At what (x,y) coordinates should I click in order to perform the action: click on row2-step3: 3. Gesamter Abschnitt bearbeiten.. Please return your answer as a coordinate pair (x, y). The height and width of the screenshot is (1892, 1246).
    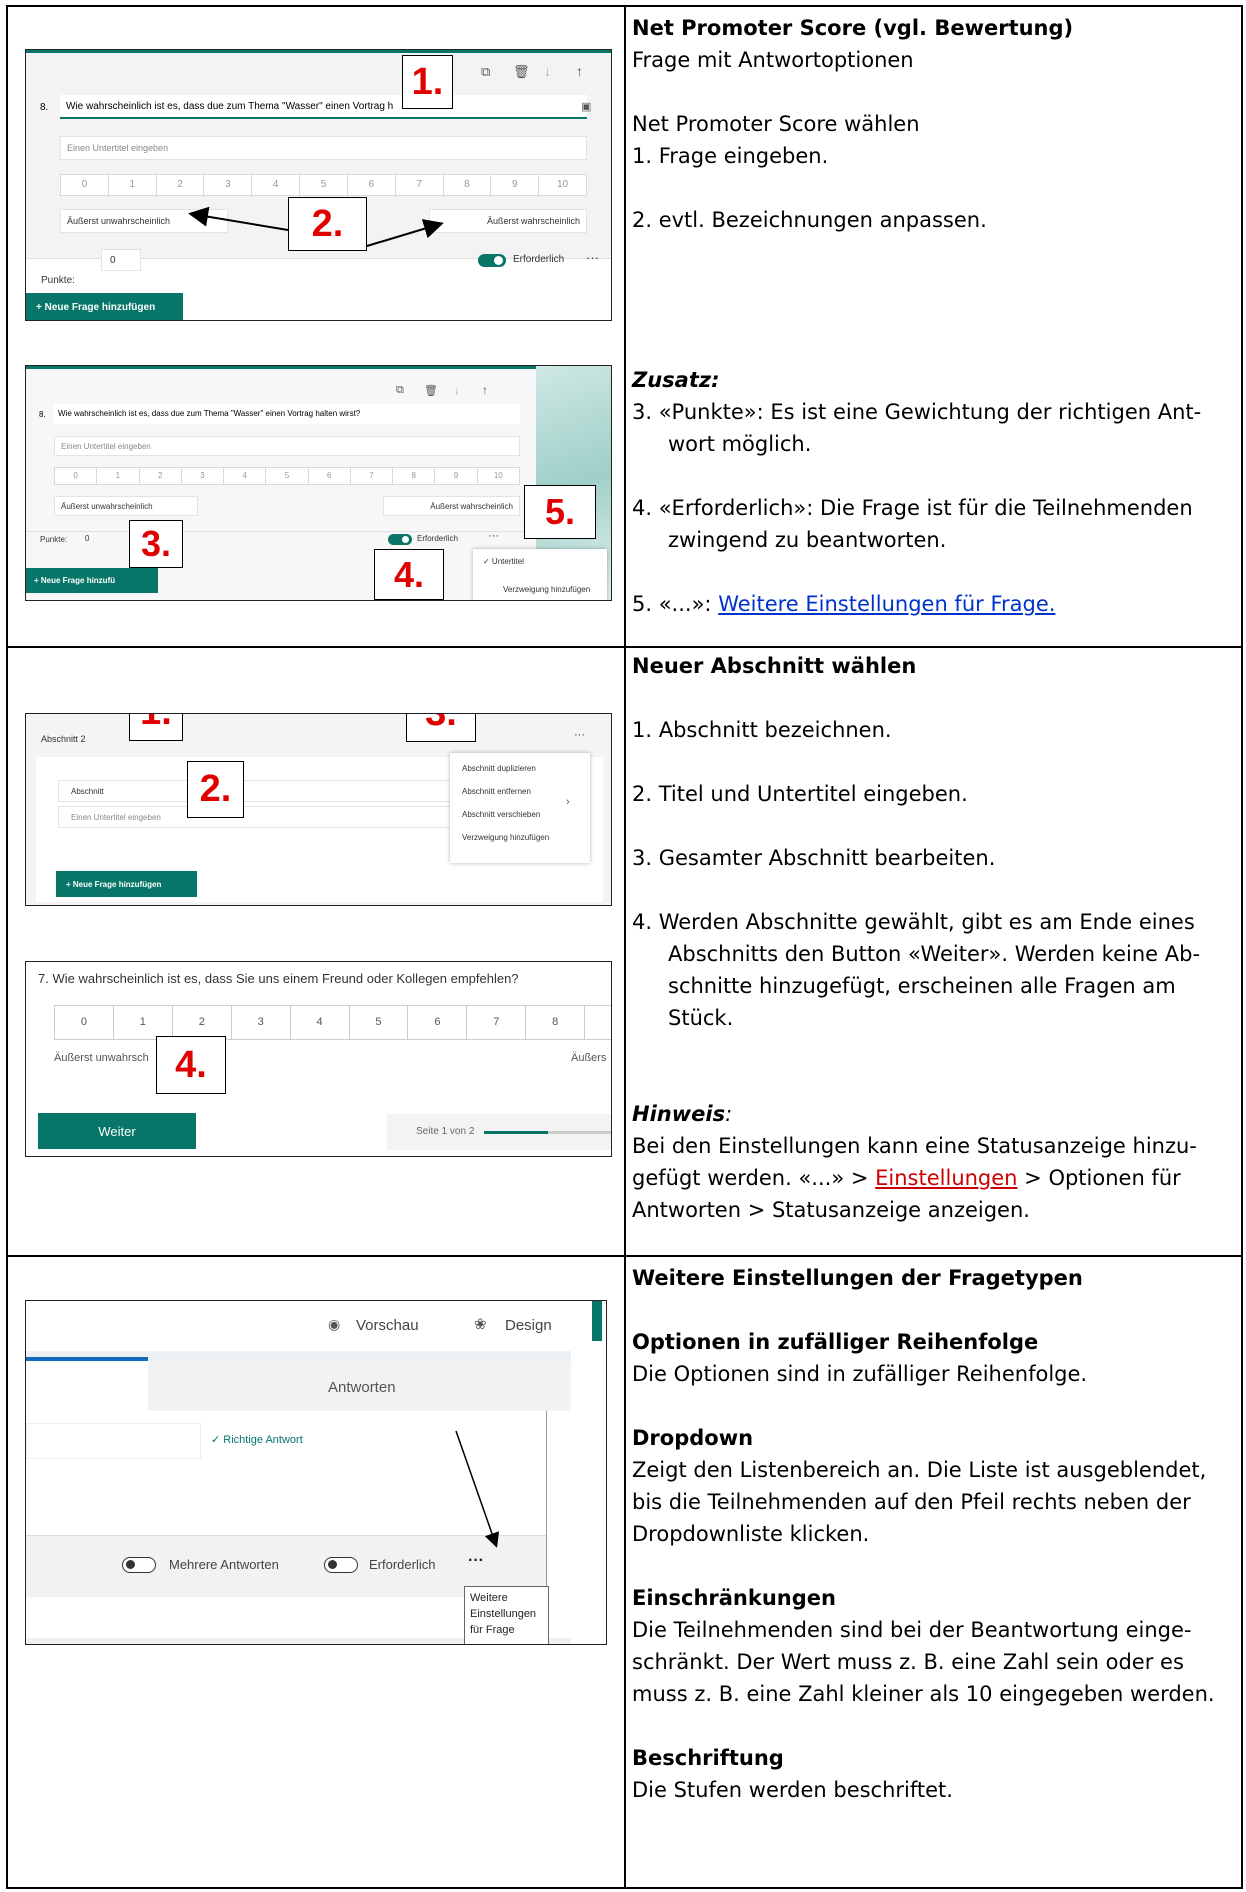
    Looking at the image, I should click on (814, 858).